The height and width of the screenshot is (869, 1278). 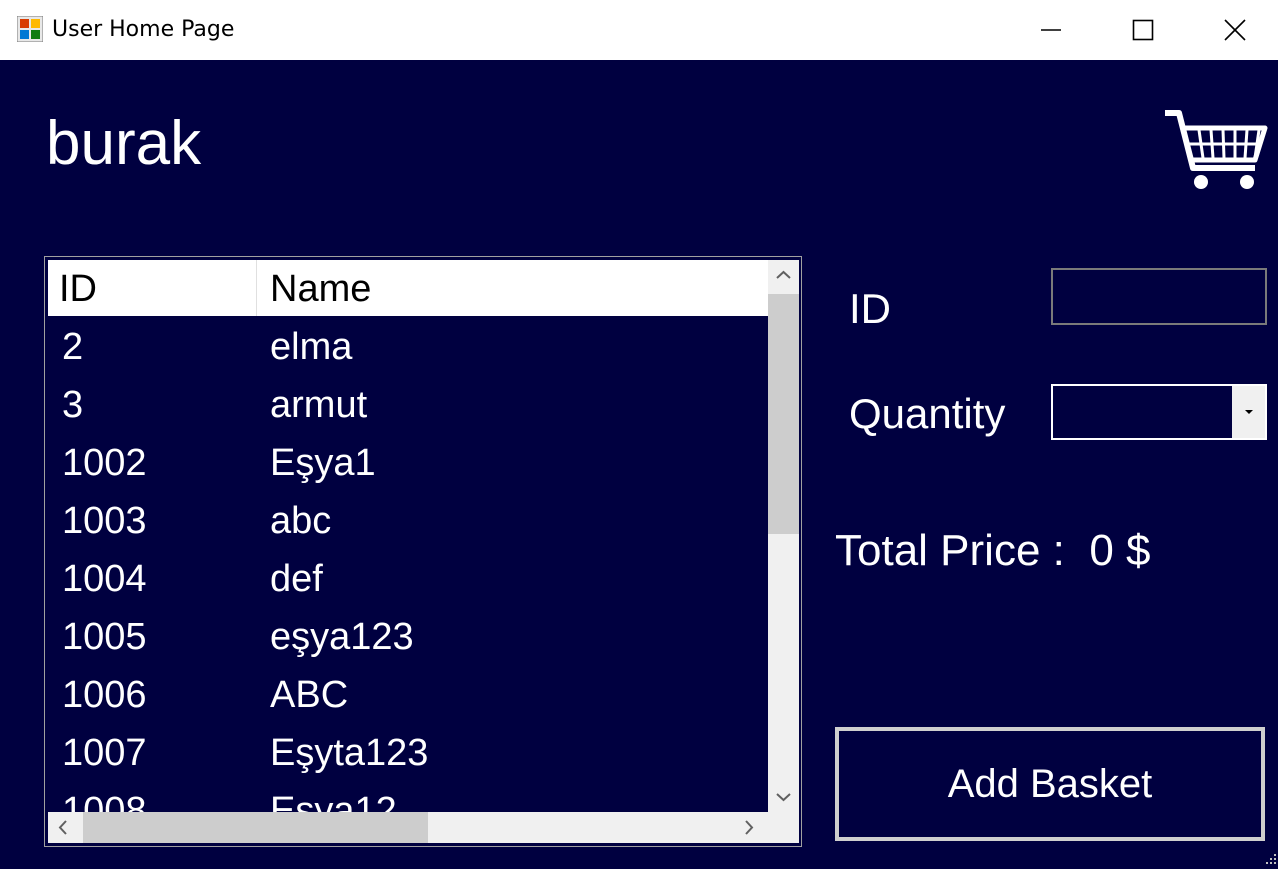 I want to click on total-price: Total Price : 0 $, so click(x=993, y=551).